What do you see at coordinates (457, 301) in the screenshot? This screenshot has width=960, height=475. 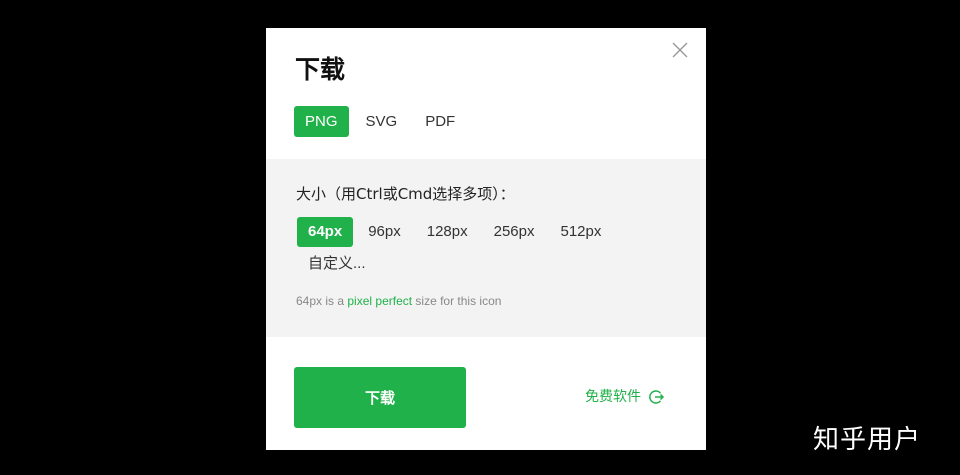 I see `size-note-suffix: size for this icon` at bounding box center [457, 301].